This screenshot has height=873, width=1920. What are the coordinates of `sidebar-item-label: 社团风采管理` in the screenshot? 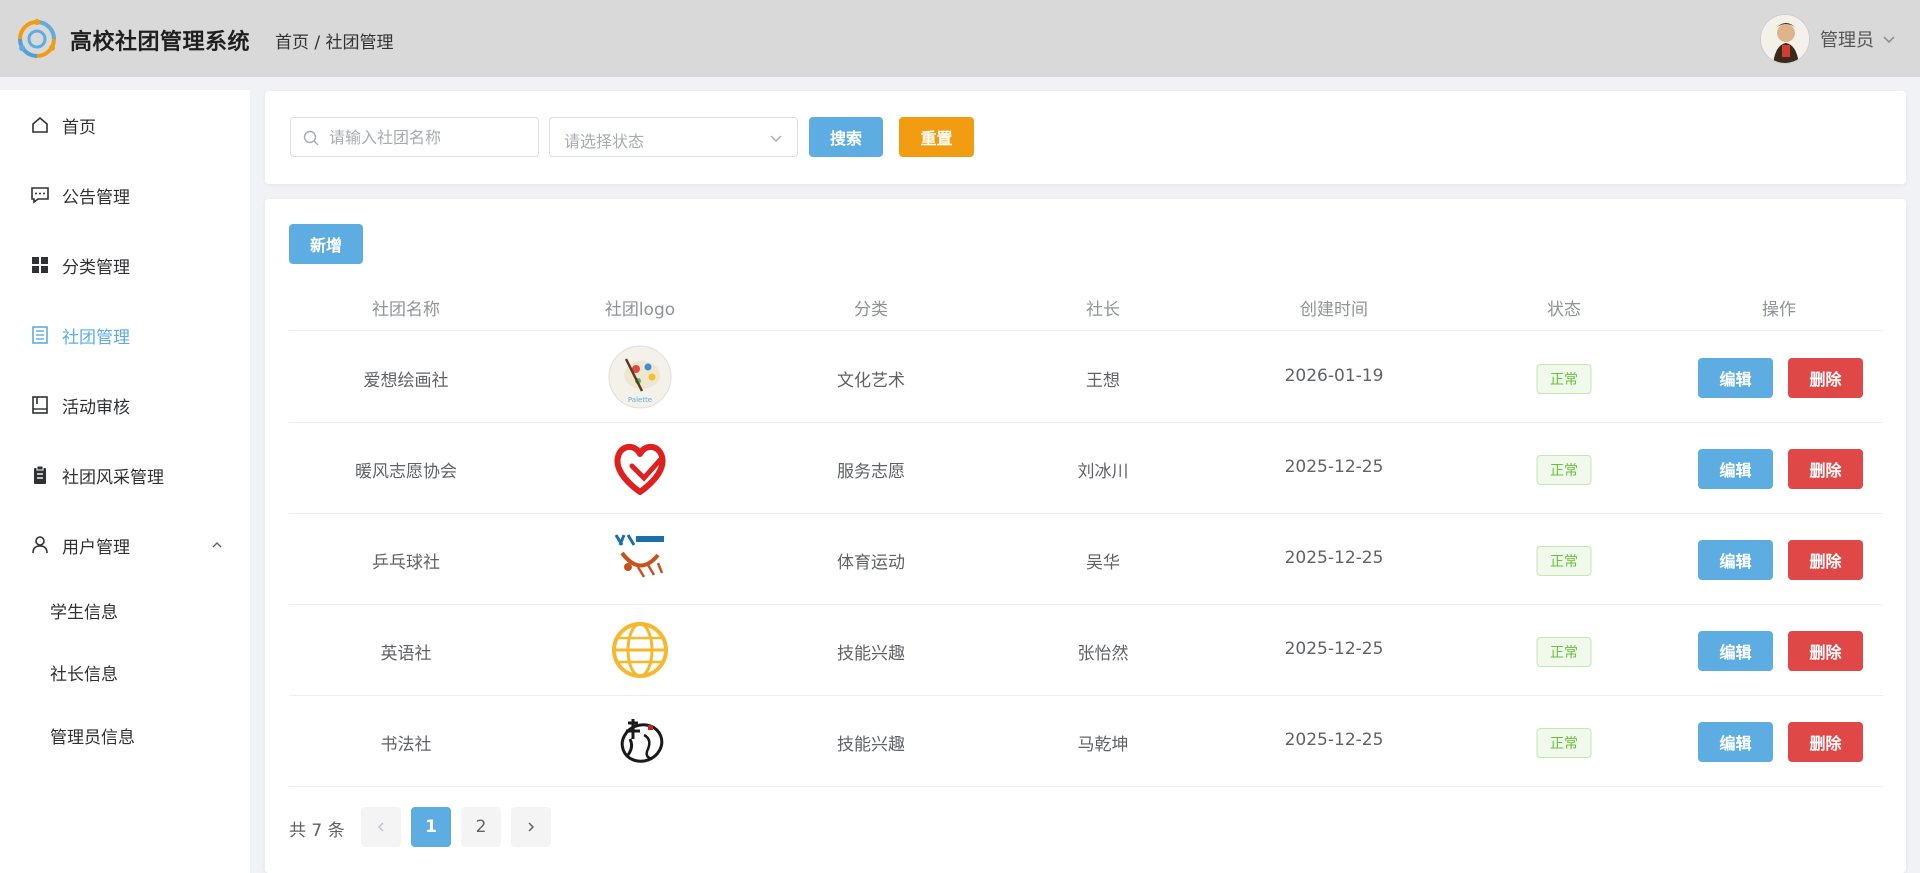 It's located at (113, 477).